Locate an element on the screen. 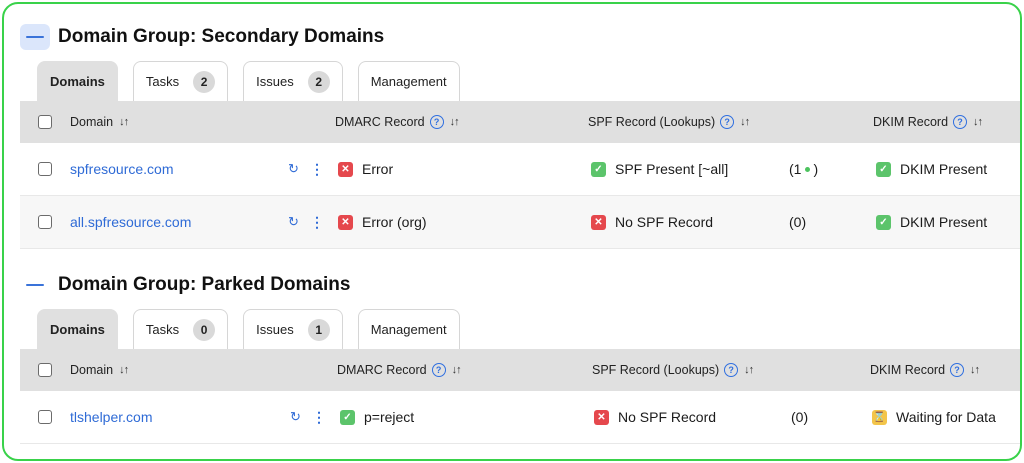  domain-link: tlshelper.com is located at coordinates (111, 417).